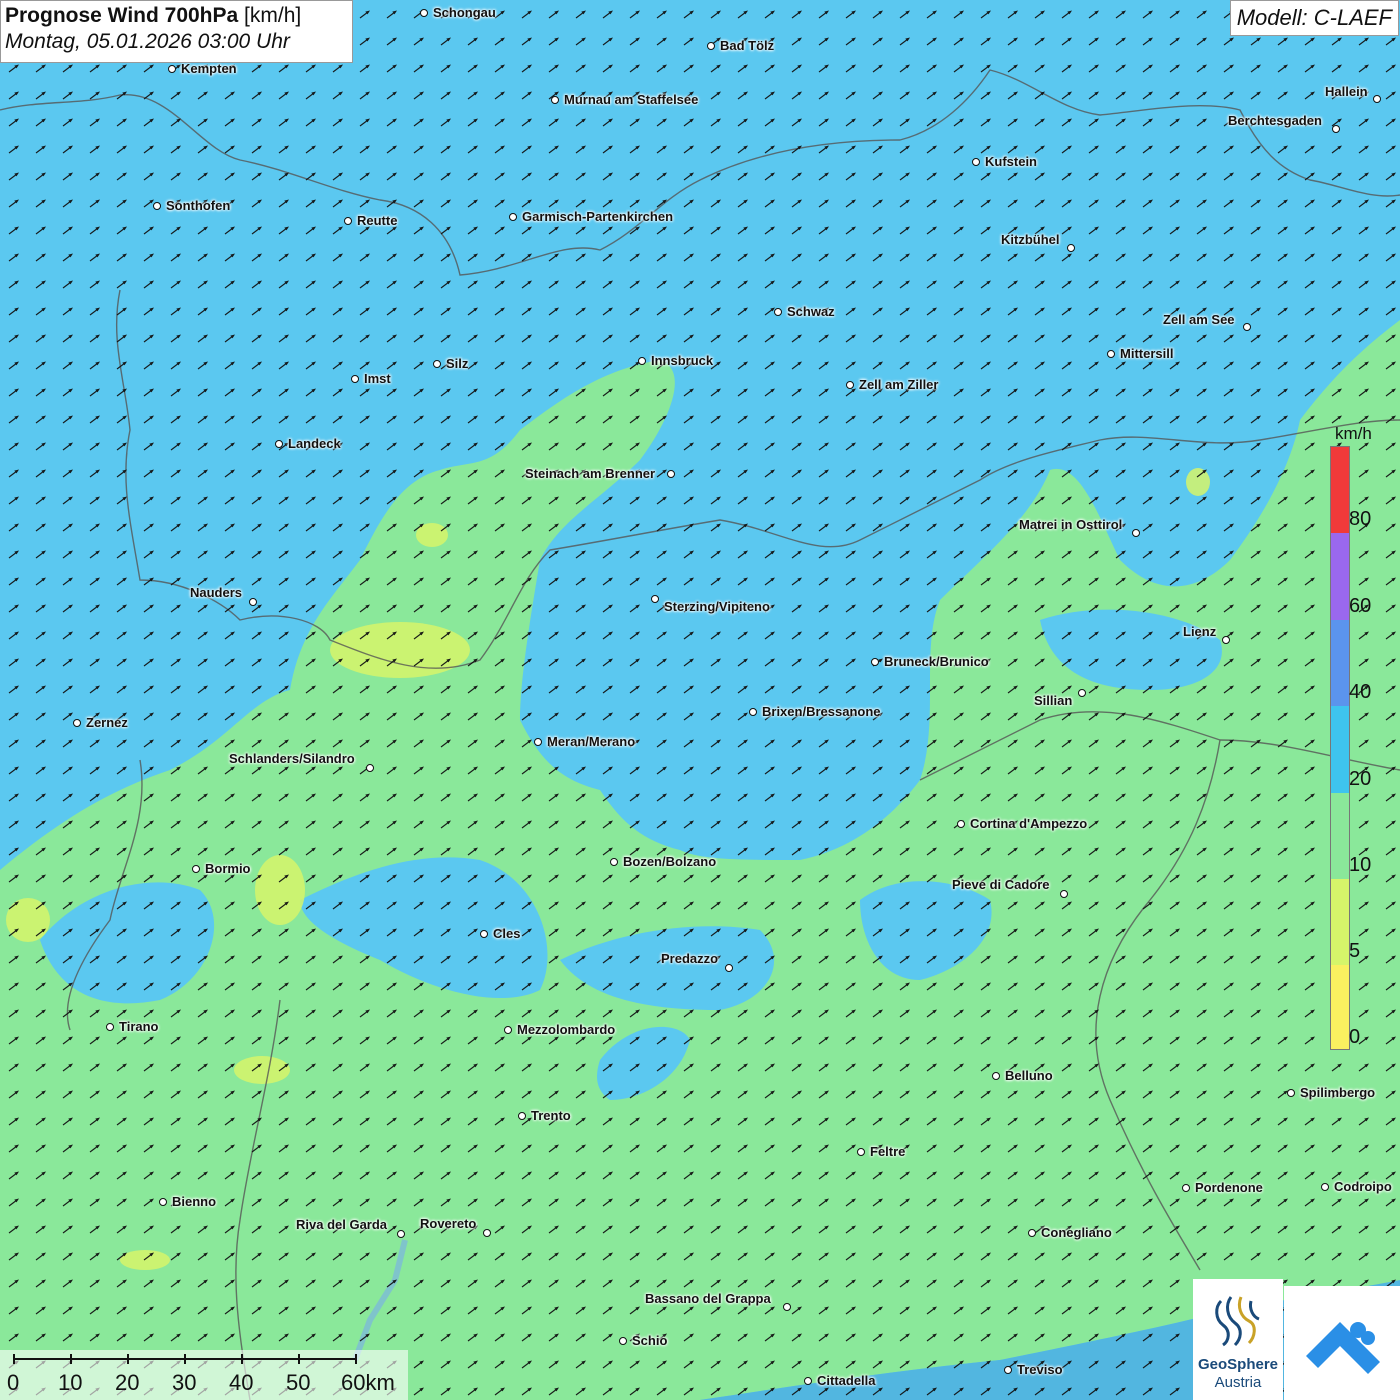 The height and width of the screenshot is (1400, 1400). Describe the element at coordinates (1237, 1321) in the screenshot. I see `geosphere-emblem-icon` at that location.